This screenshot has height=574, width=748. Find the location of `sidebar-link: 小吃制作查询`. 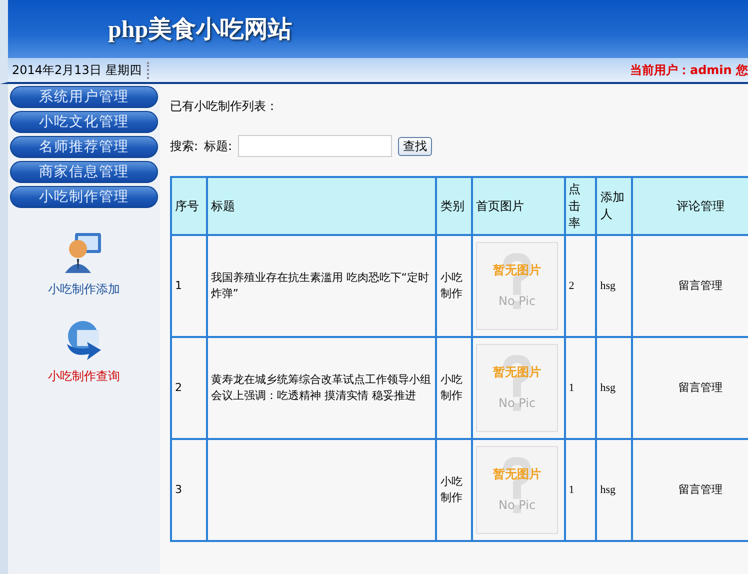

sidebar-link: 小吃制作查询 is located at coordinates (84, 376).